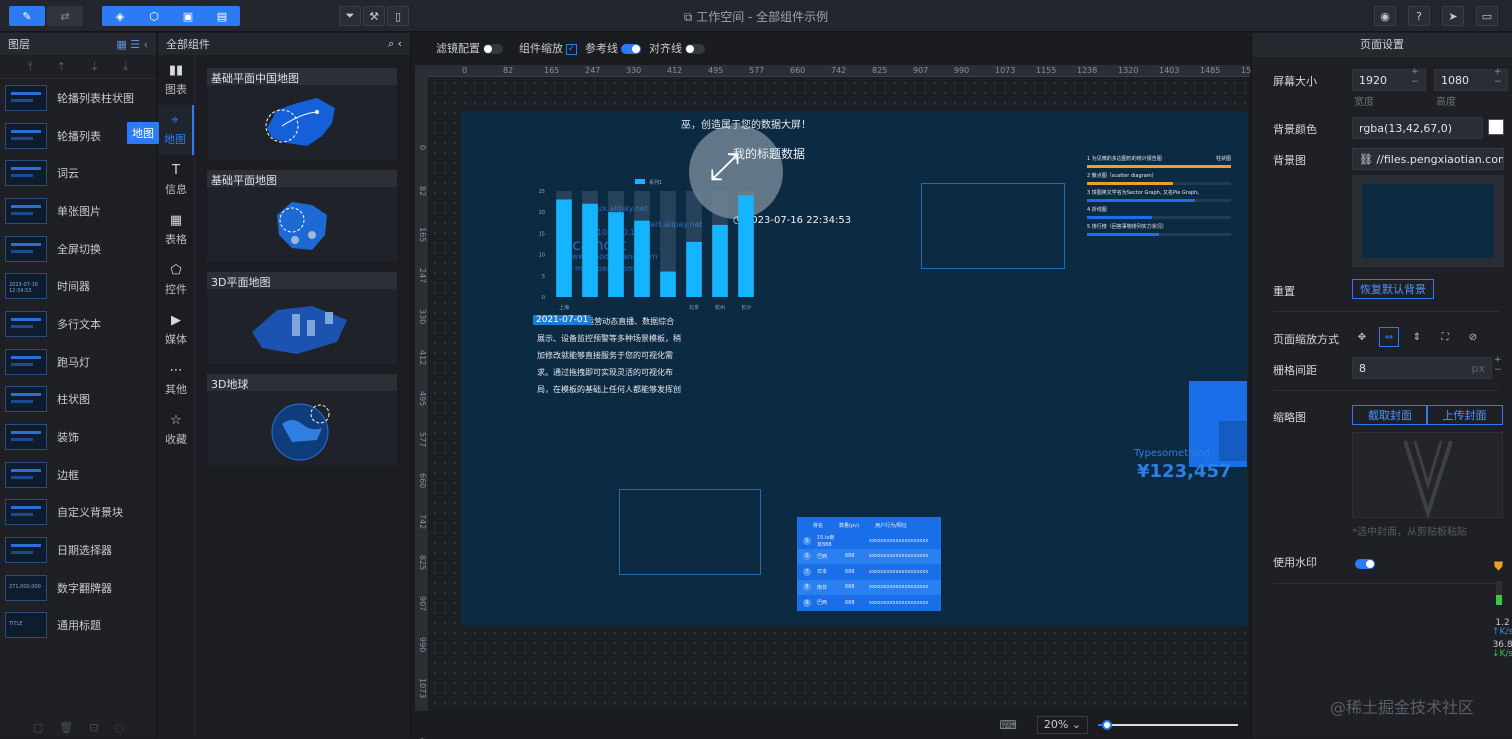 This screenshot has width=1512, height=739. I want to click on width-stepper: + −, so click(1415, 77).